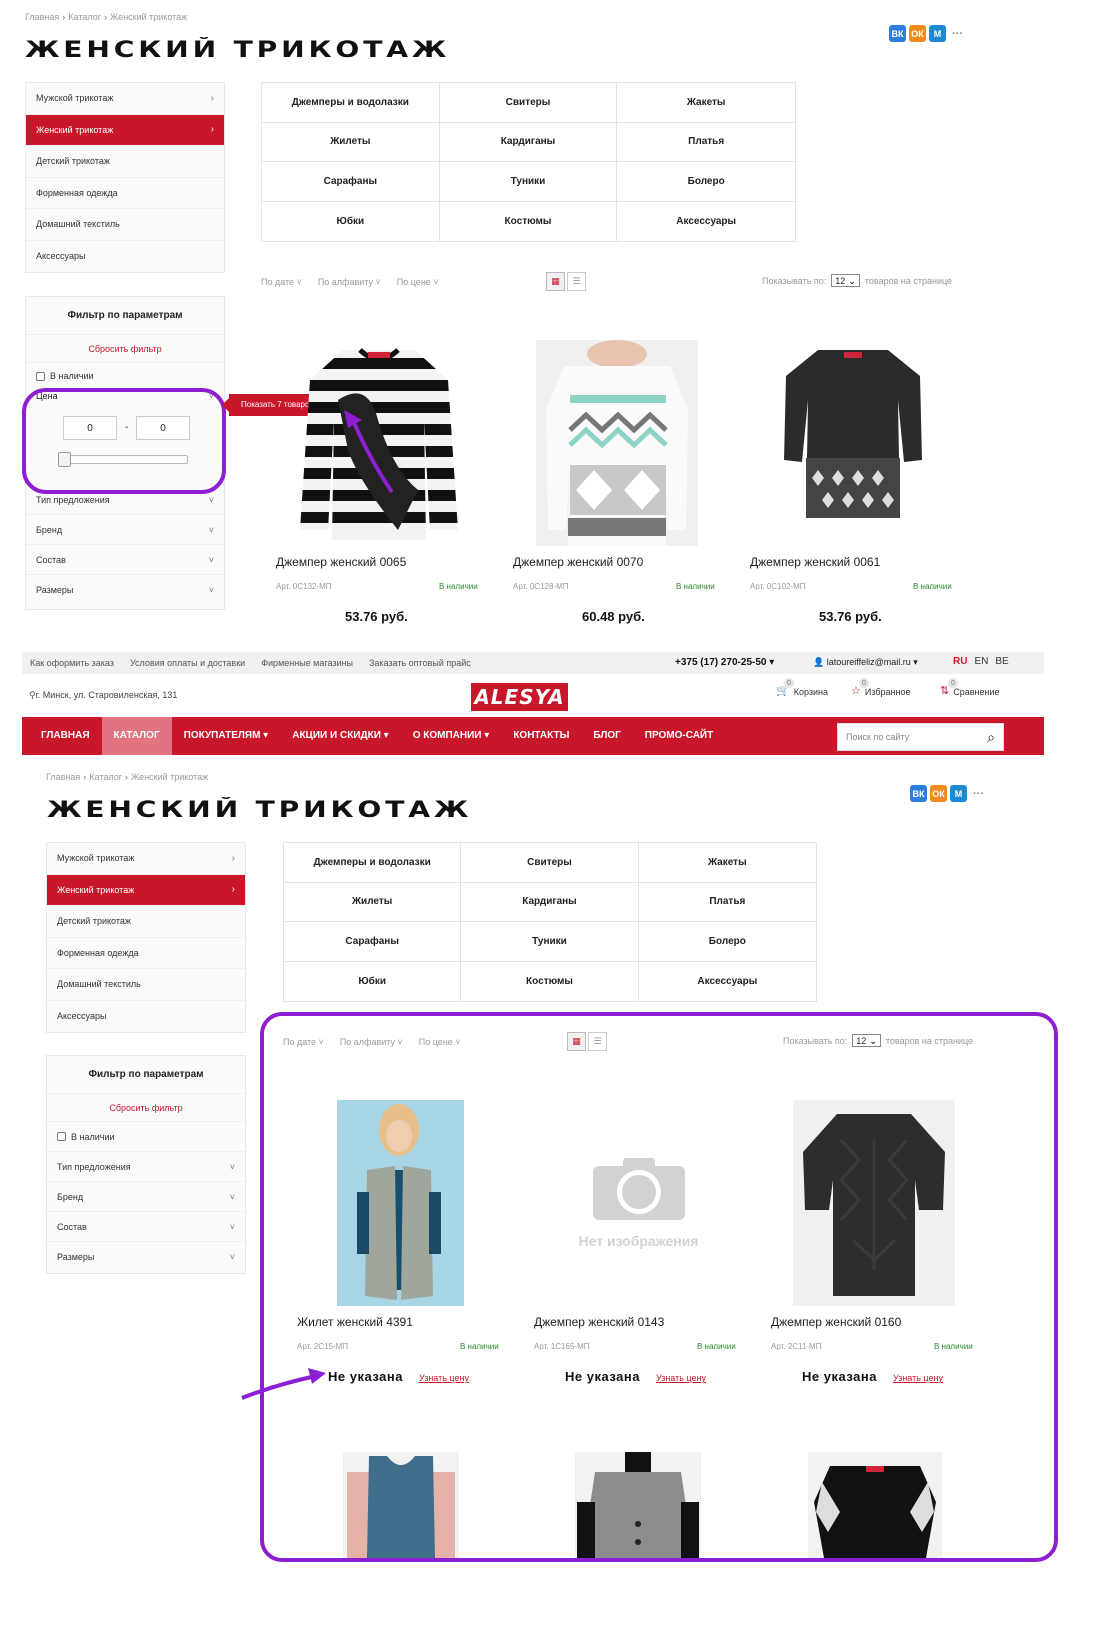 The image size is (1115, 1642). Describe the element at coordinates (340, 736) in the screenshot. I see `nav-promotions: АКЦИИ И СКИДКИ ▾` at that location.